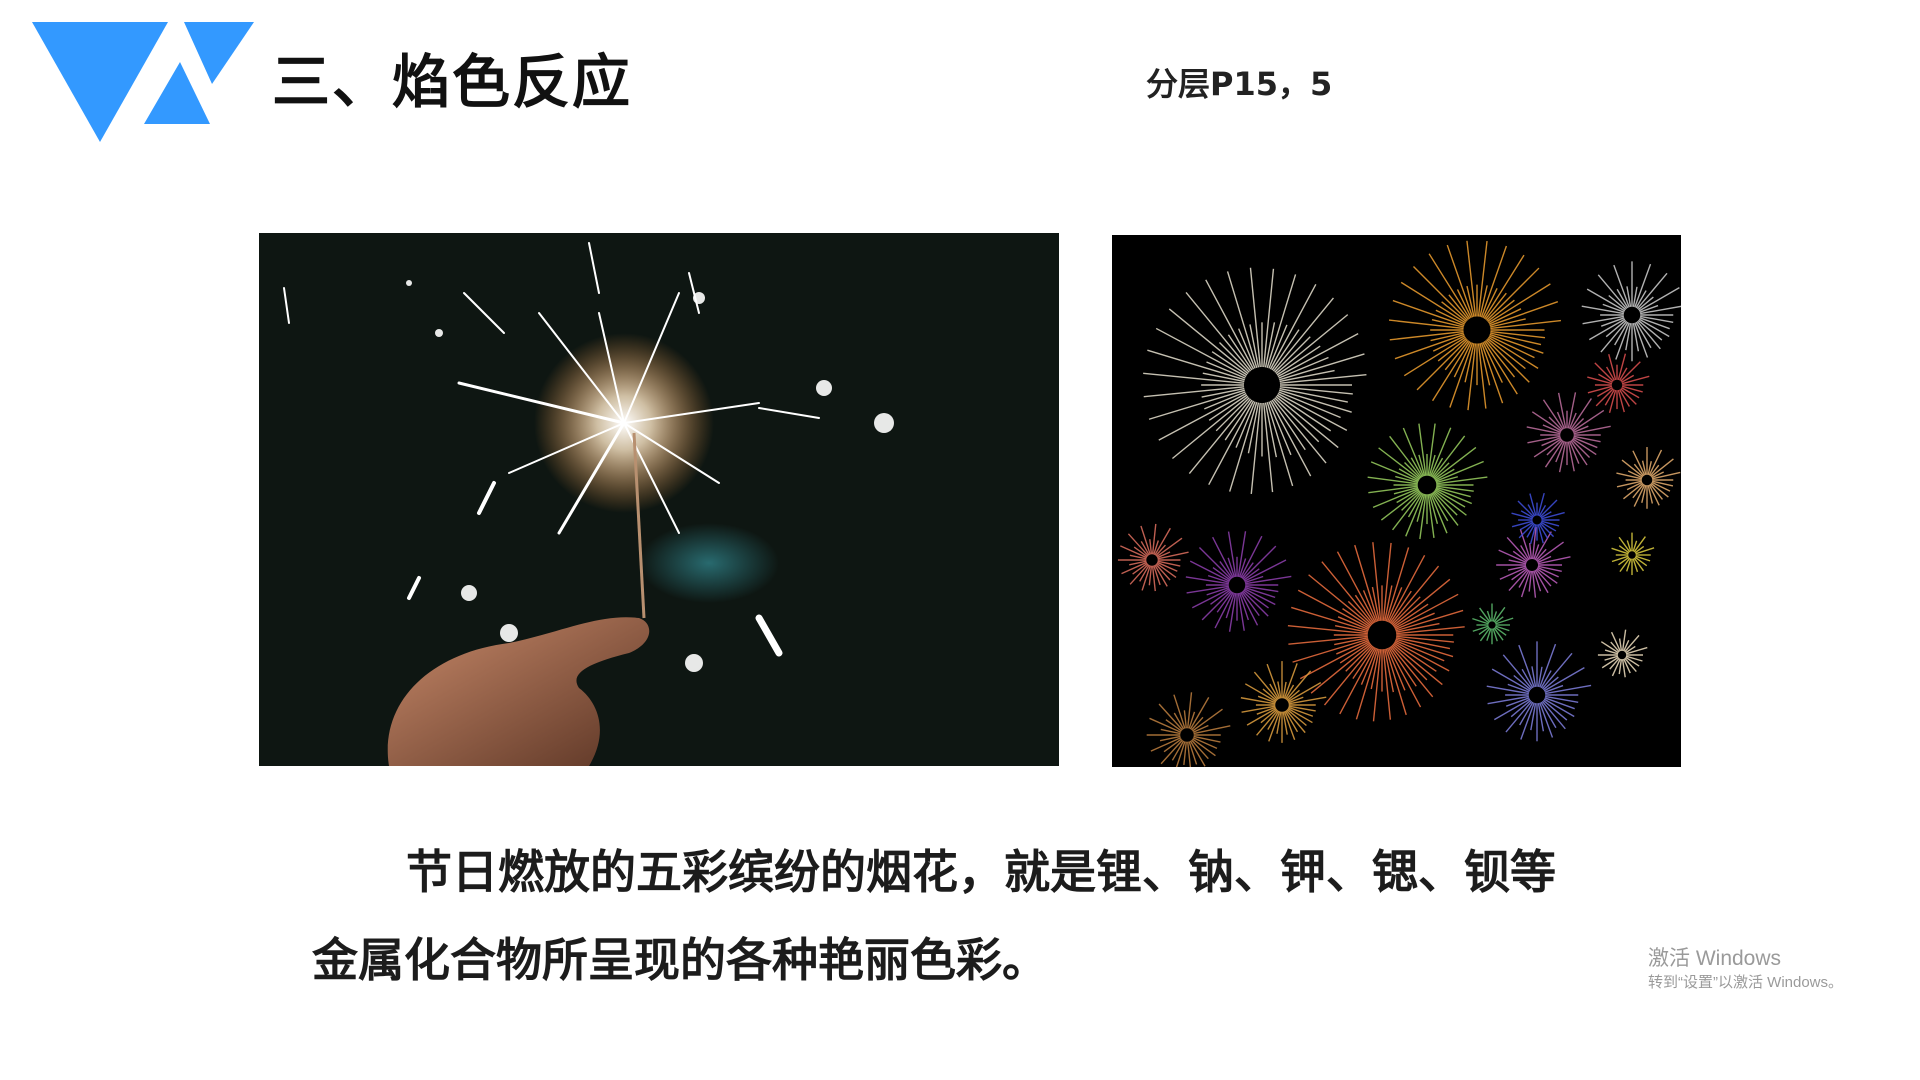 Image resolution: width=1920 pixels, height=1080 pixels. I want to click on windows-activation-watermark: 激活 Windows 转到“设置”以激活 Windows。, so click(1745, 970).